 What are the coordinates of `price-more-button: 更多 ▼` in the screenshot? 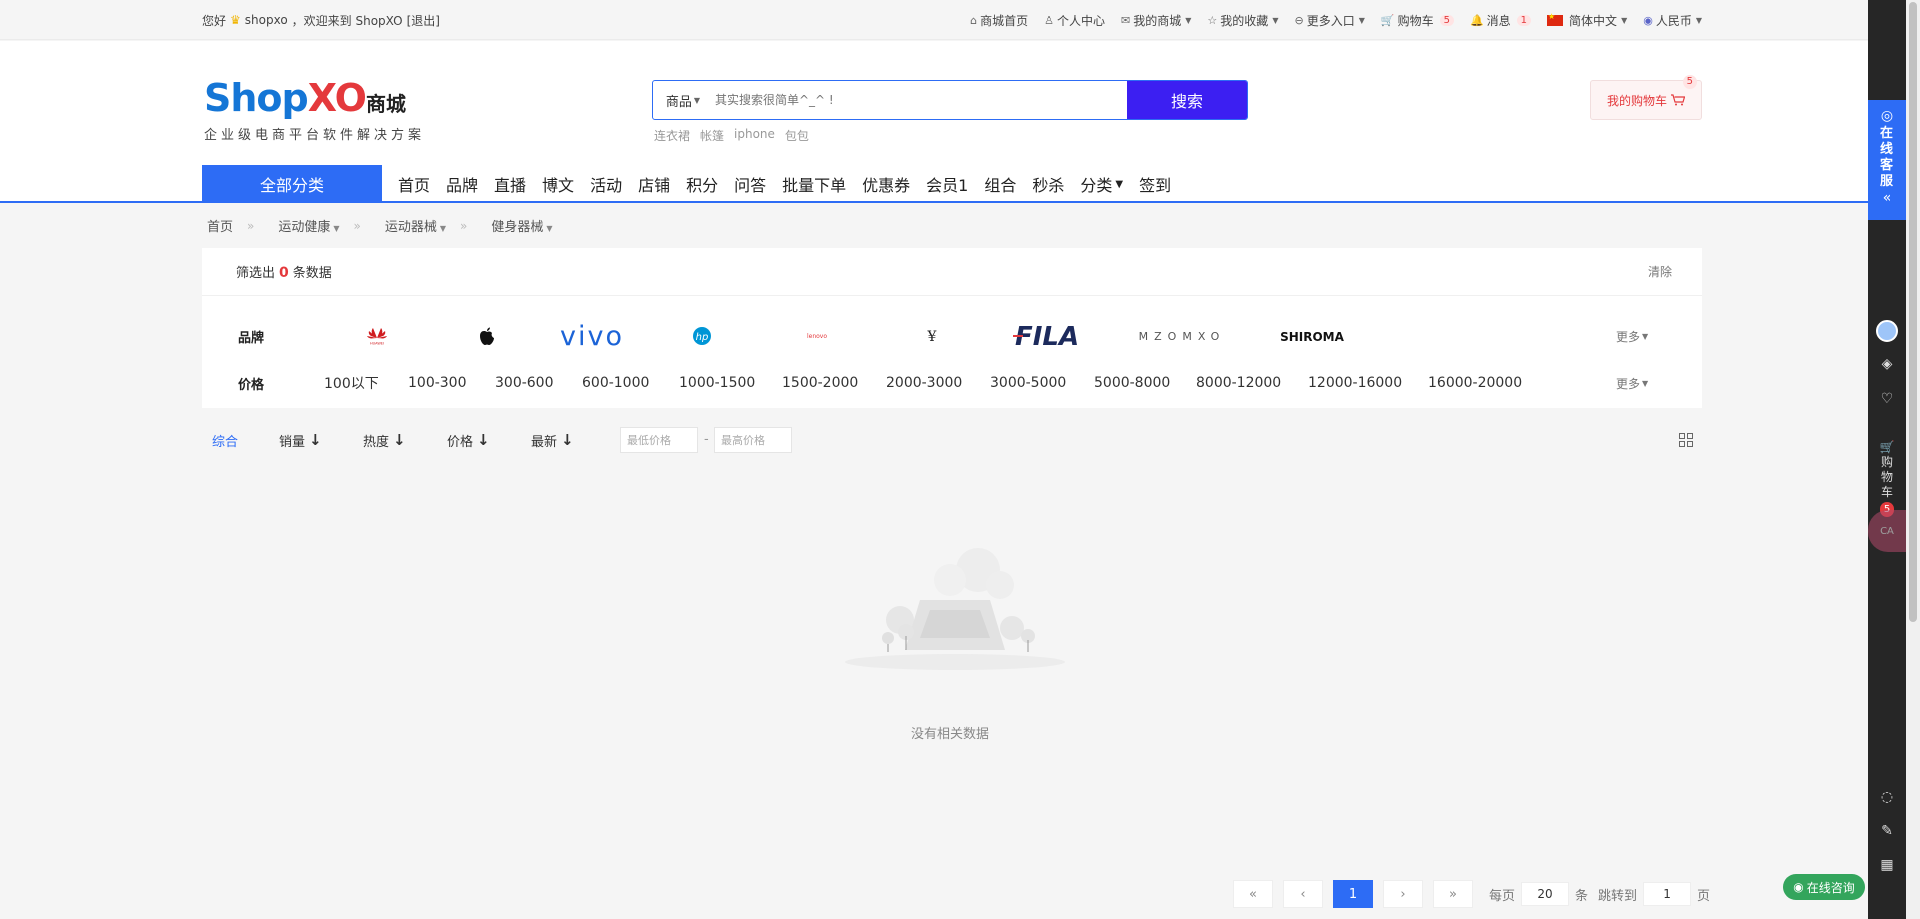 It's located at (1632, 383).